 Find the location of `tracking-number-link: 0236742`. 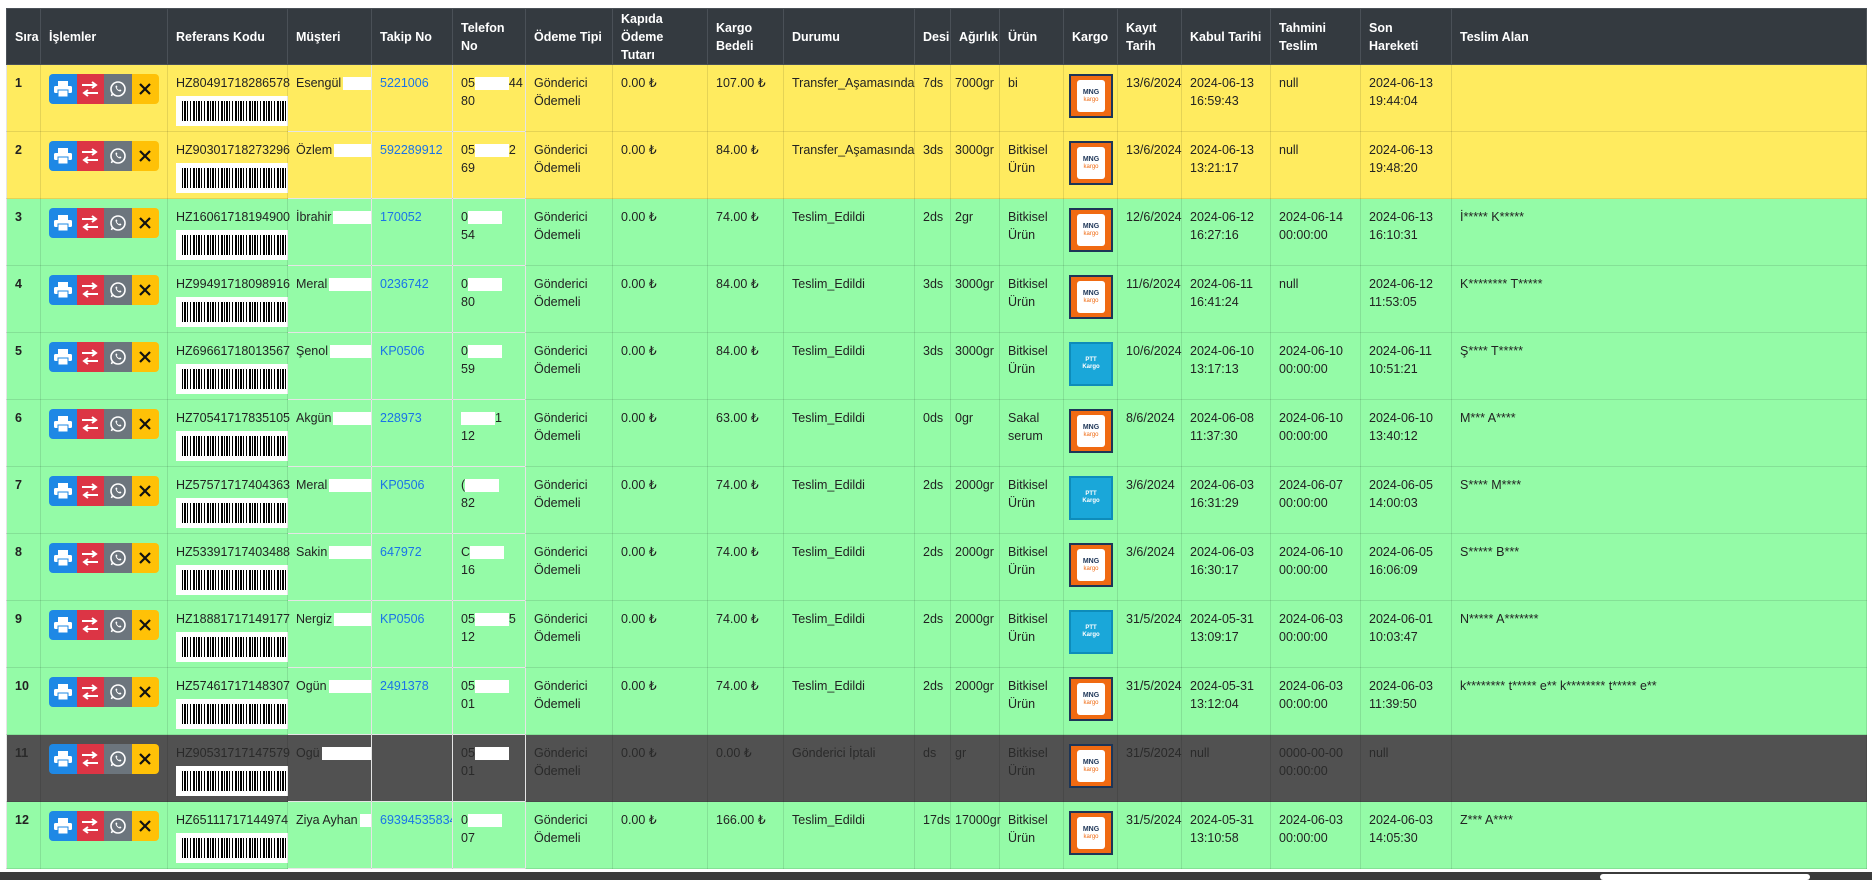

tracking-number-link: 0236742 is located at coordinates (404, 284).